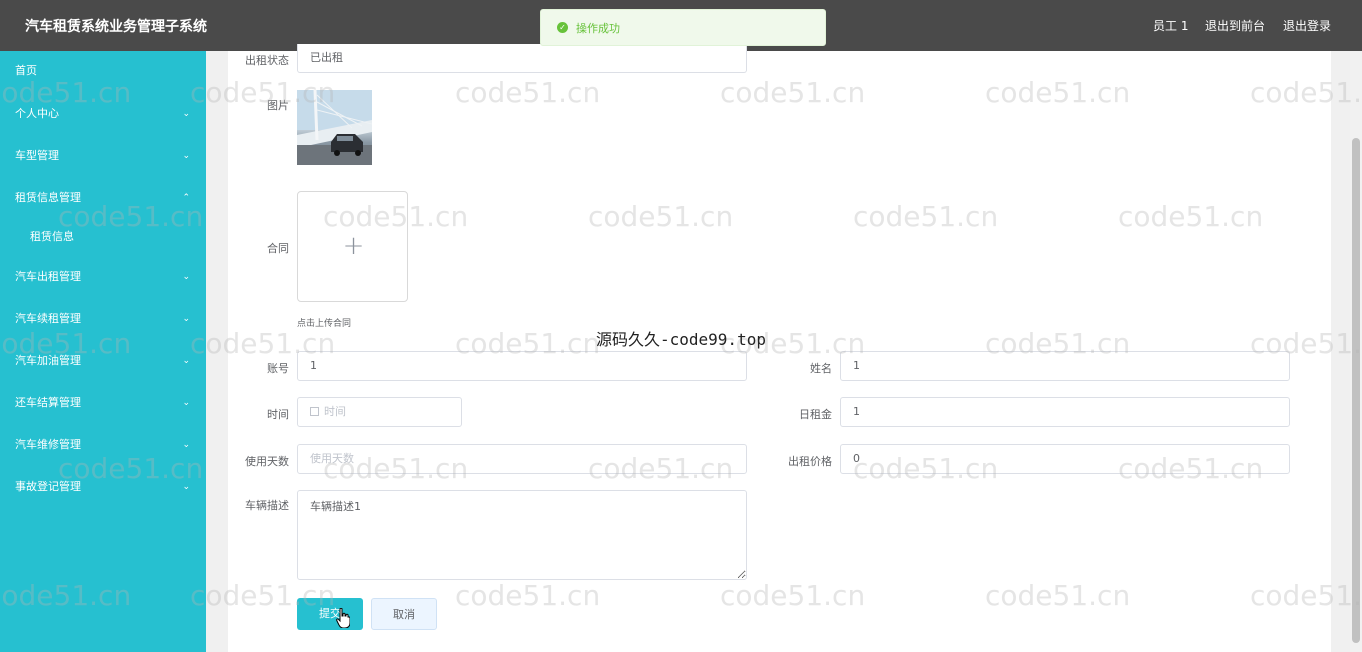 The height and width of the screenshot is (652, 1362). I want to click on account-input: 1, so click(522, 366).